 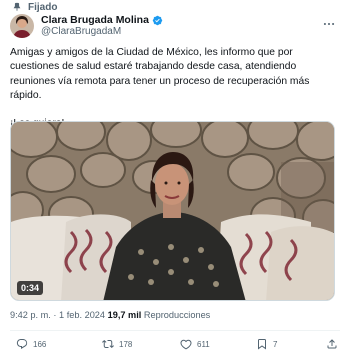 I want to click on divider, so click(x=175, y=330).